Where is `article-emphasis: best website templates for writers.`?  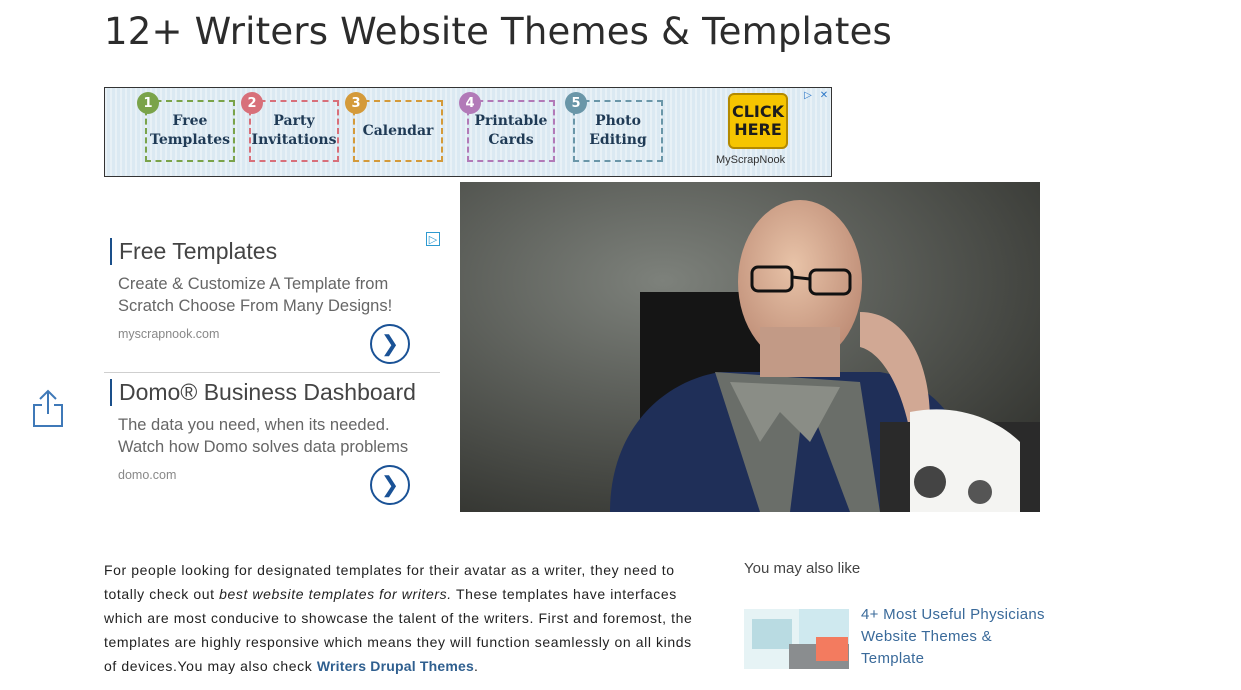
article-emphasis: best website templates for writers. is located at coordinates (335, 594).